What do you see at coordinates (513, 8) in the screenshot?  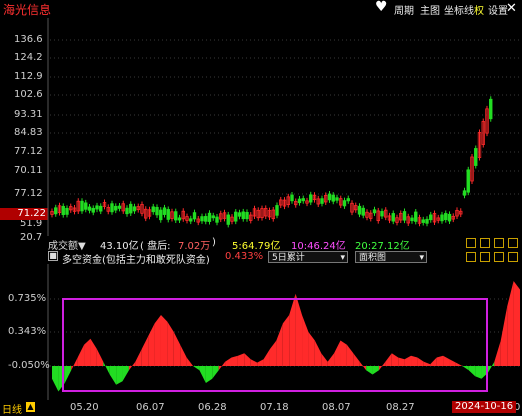 I see `close-icon: ✕` at bounding box center [513, 8].